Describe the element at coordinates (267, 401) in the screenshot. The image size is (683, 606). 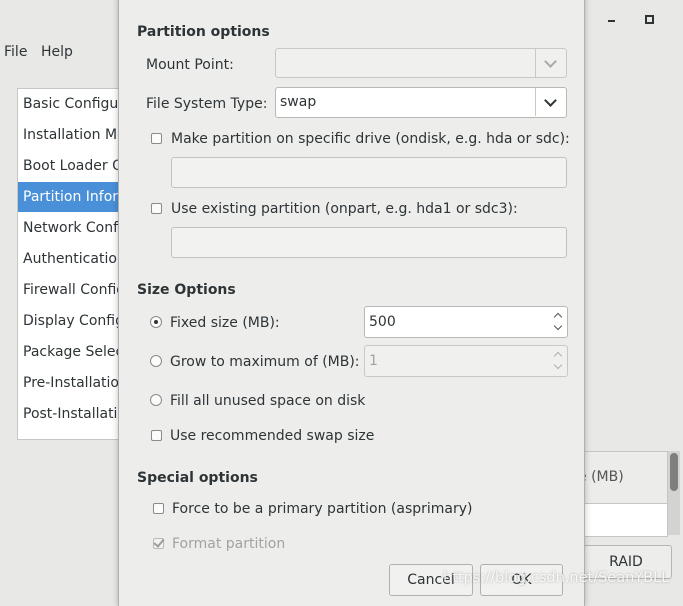
I see `fill-label: Fill all unused space on disk` at that location.